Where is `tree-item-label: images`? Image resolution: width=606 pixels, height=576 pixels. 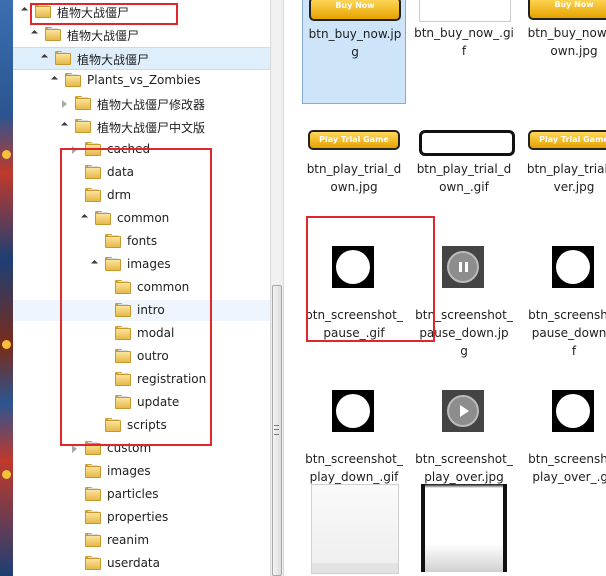
tree-item-label: images is located at coordinates (129, 471).